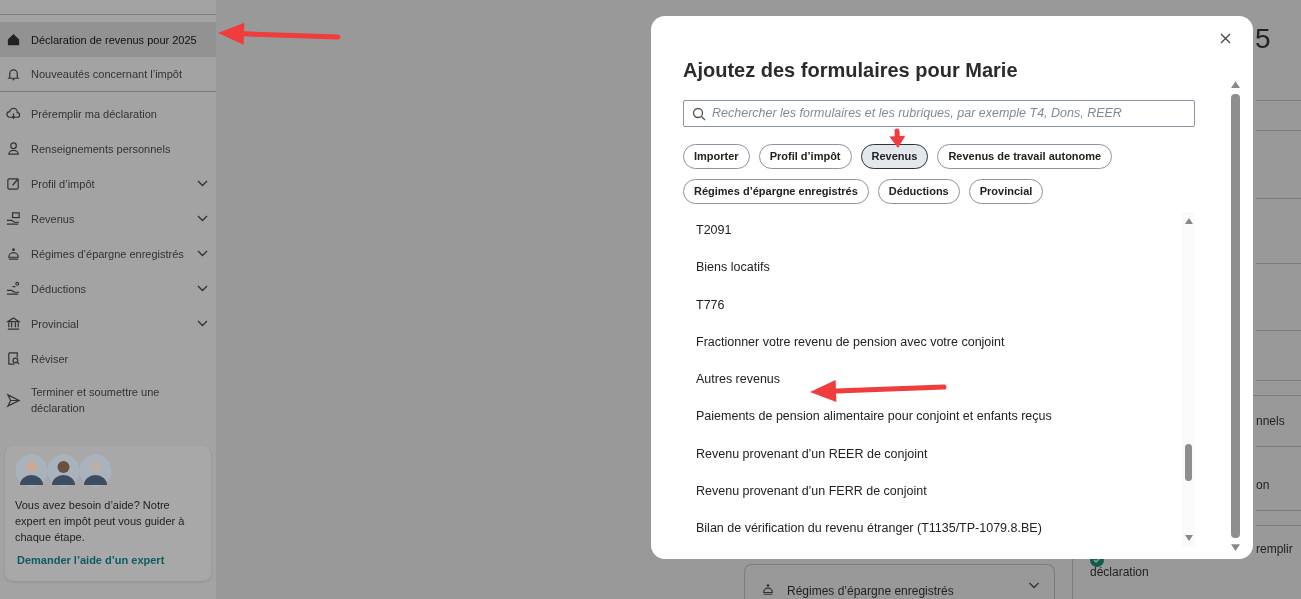  What do you see at coordinates (716, 156) in the screenshot?
I see `filter-chip: Importer` at bounding box center [716, 156].